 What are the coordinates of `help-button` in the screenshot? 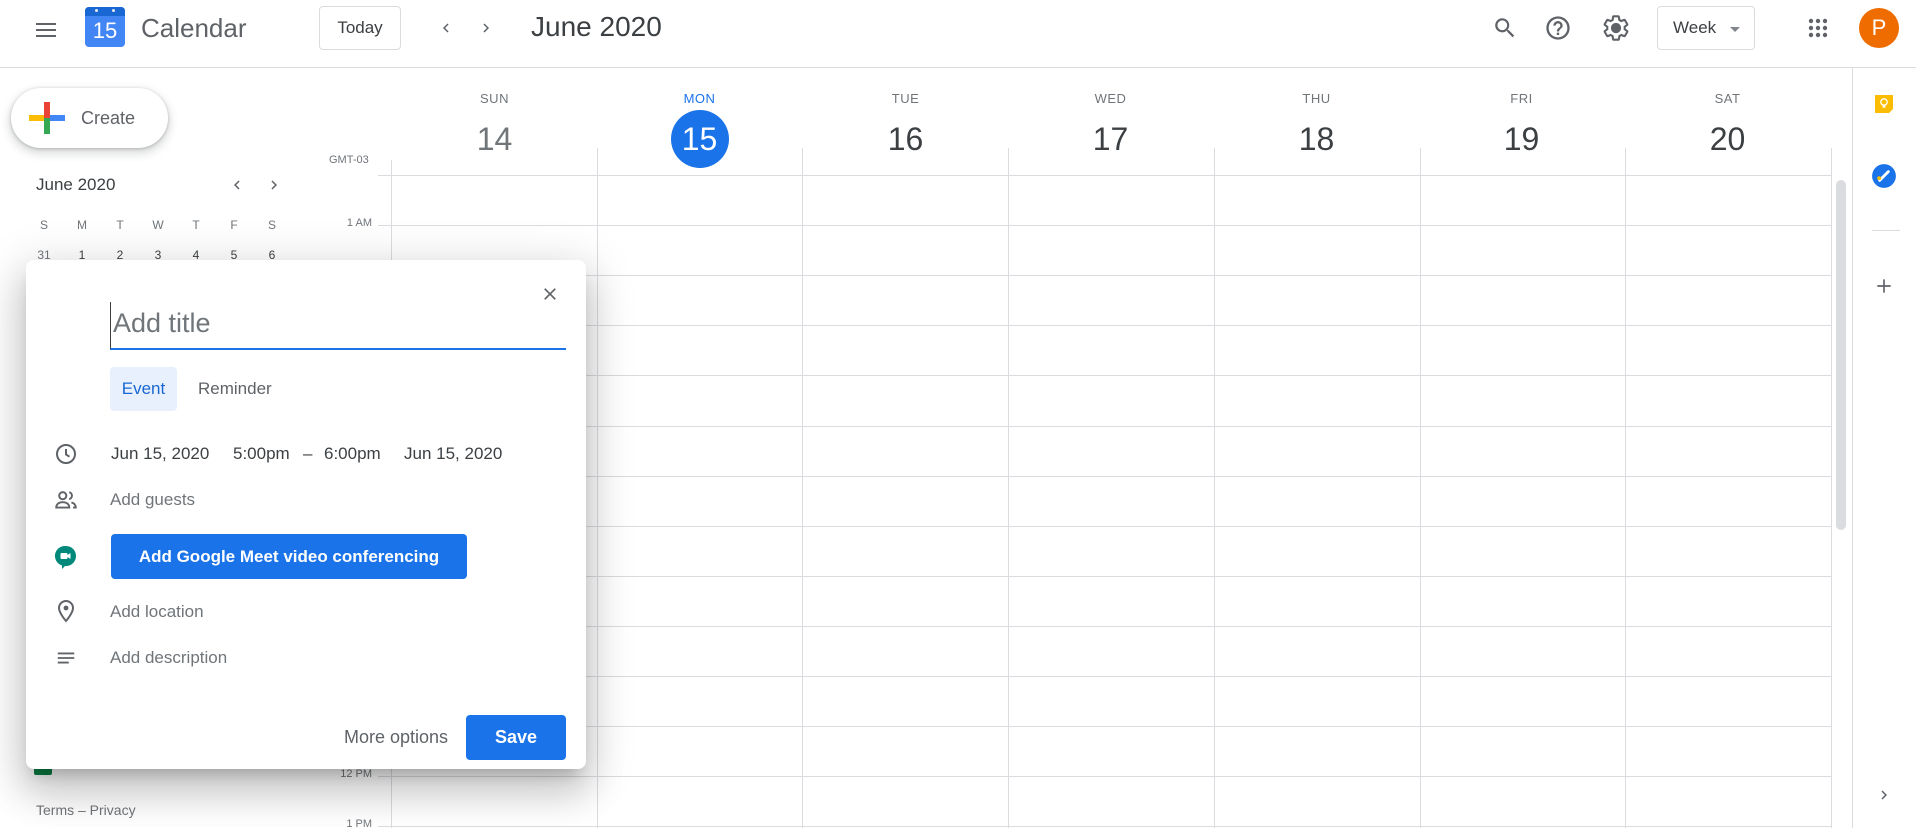 It's located at (1558, 28).